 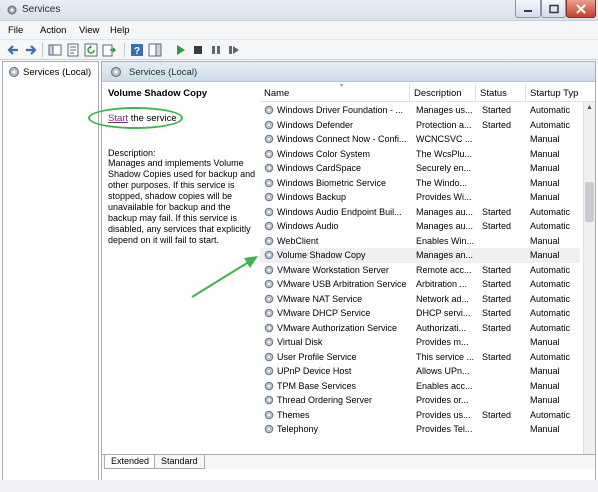 I want to click on tab-extended: Extended, so click(x=130, y=462).